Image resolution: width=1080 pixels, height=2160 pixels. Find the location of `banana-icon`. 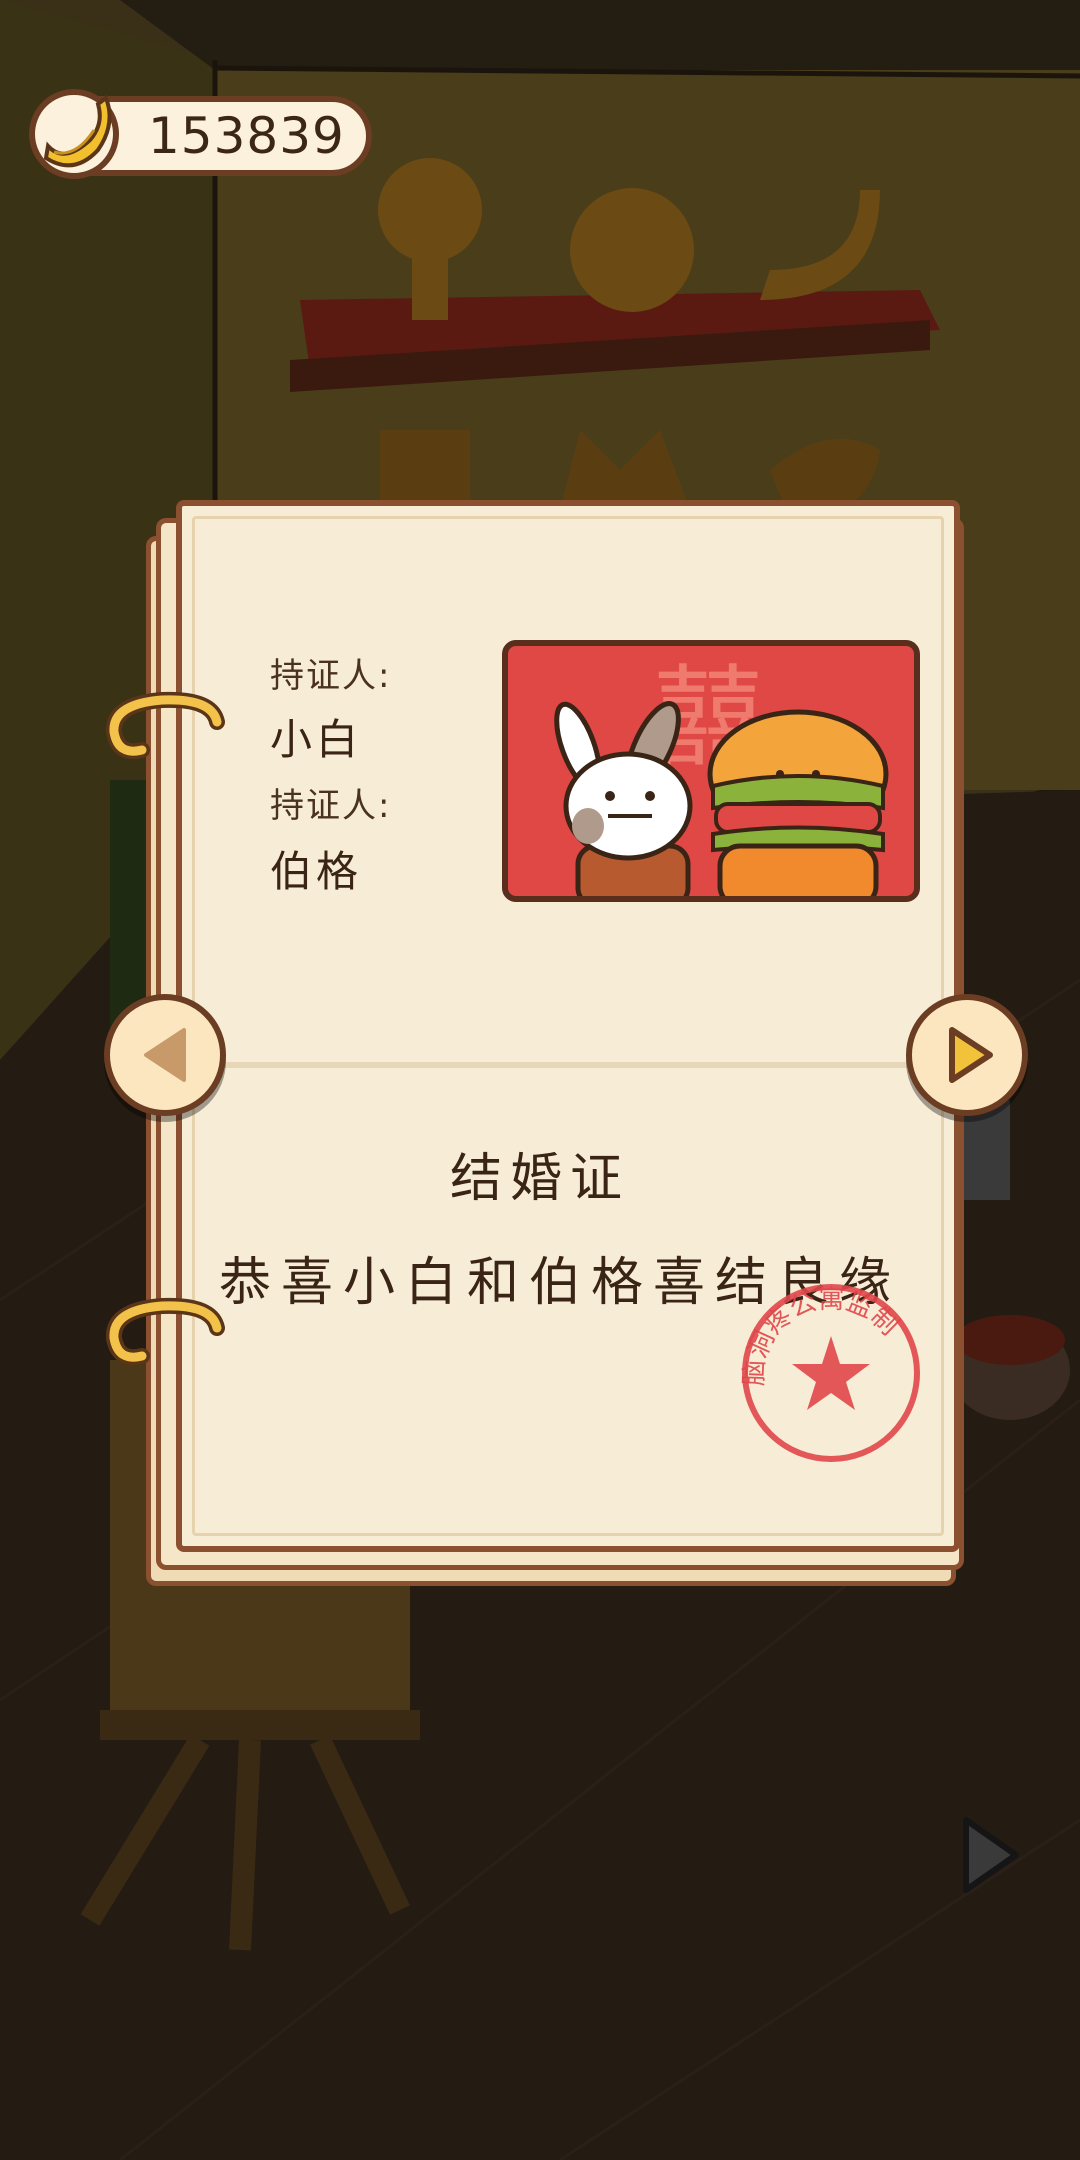

banana-icon is located at coordinates (74, 134).